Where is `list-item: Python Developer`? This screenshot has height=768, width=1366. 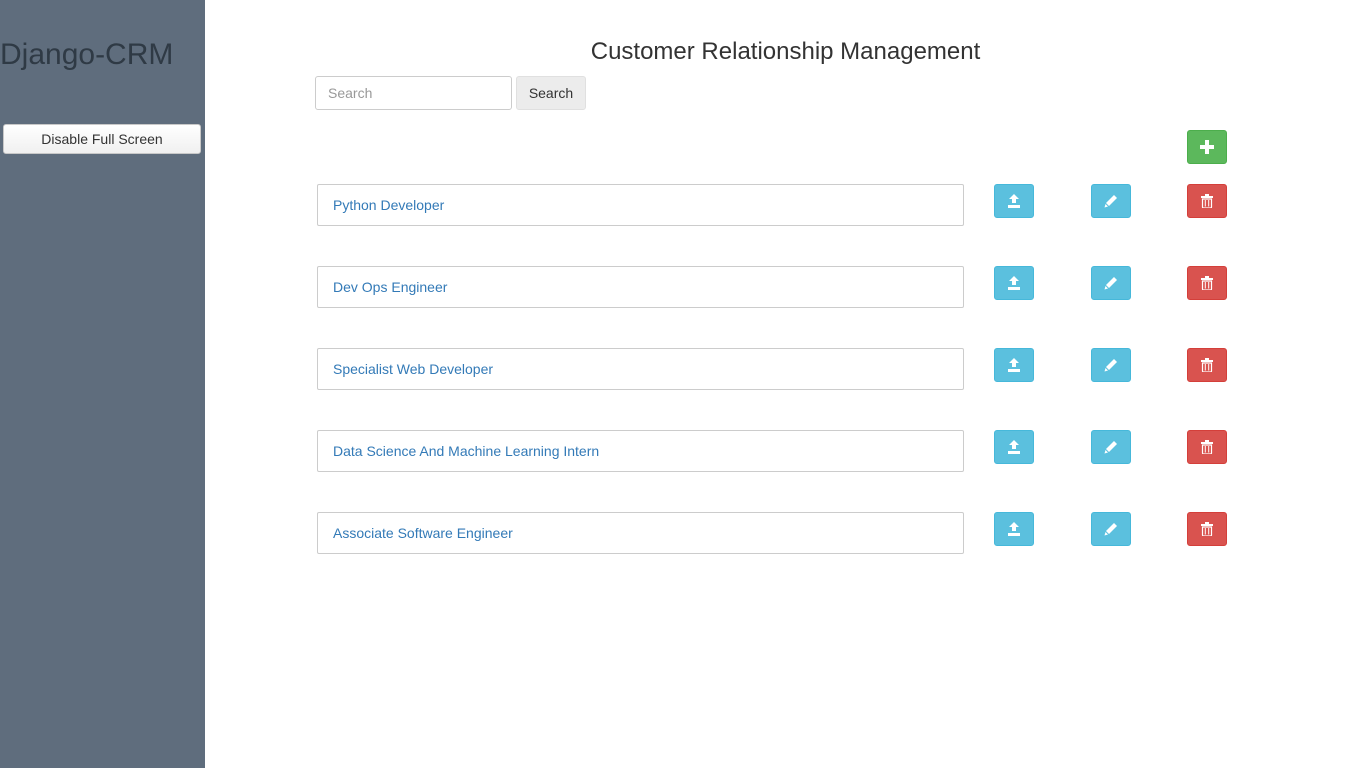
list-item: Python Developer is located at coordinates (683, 205).